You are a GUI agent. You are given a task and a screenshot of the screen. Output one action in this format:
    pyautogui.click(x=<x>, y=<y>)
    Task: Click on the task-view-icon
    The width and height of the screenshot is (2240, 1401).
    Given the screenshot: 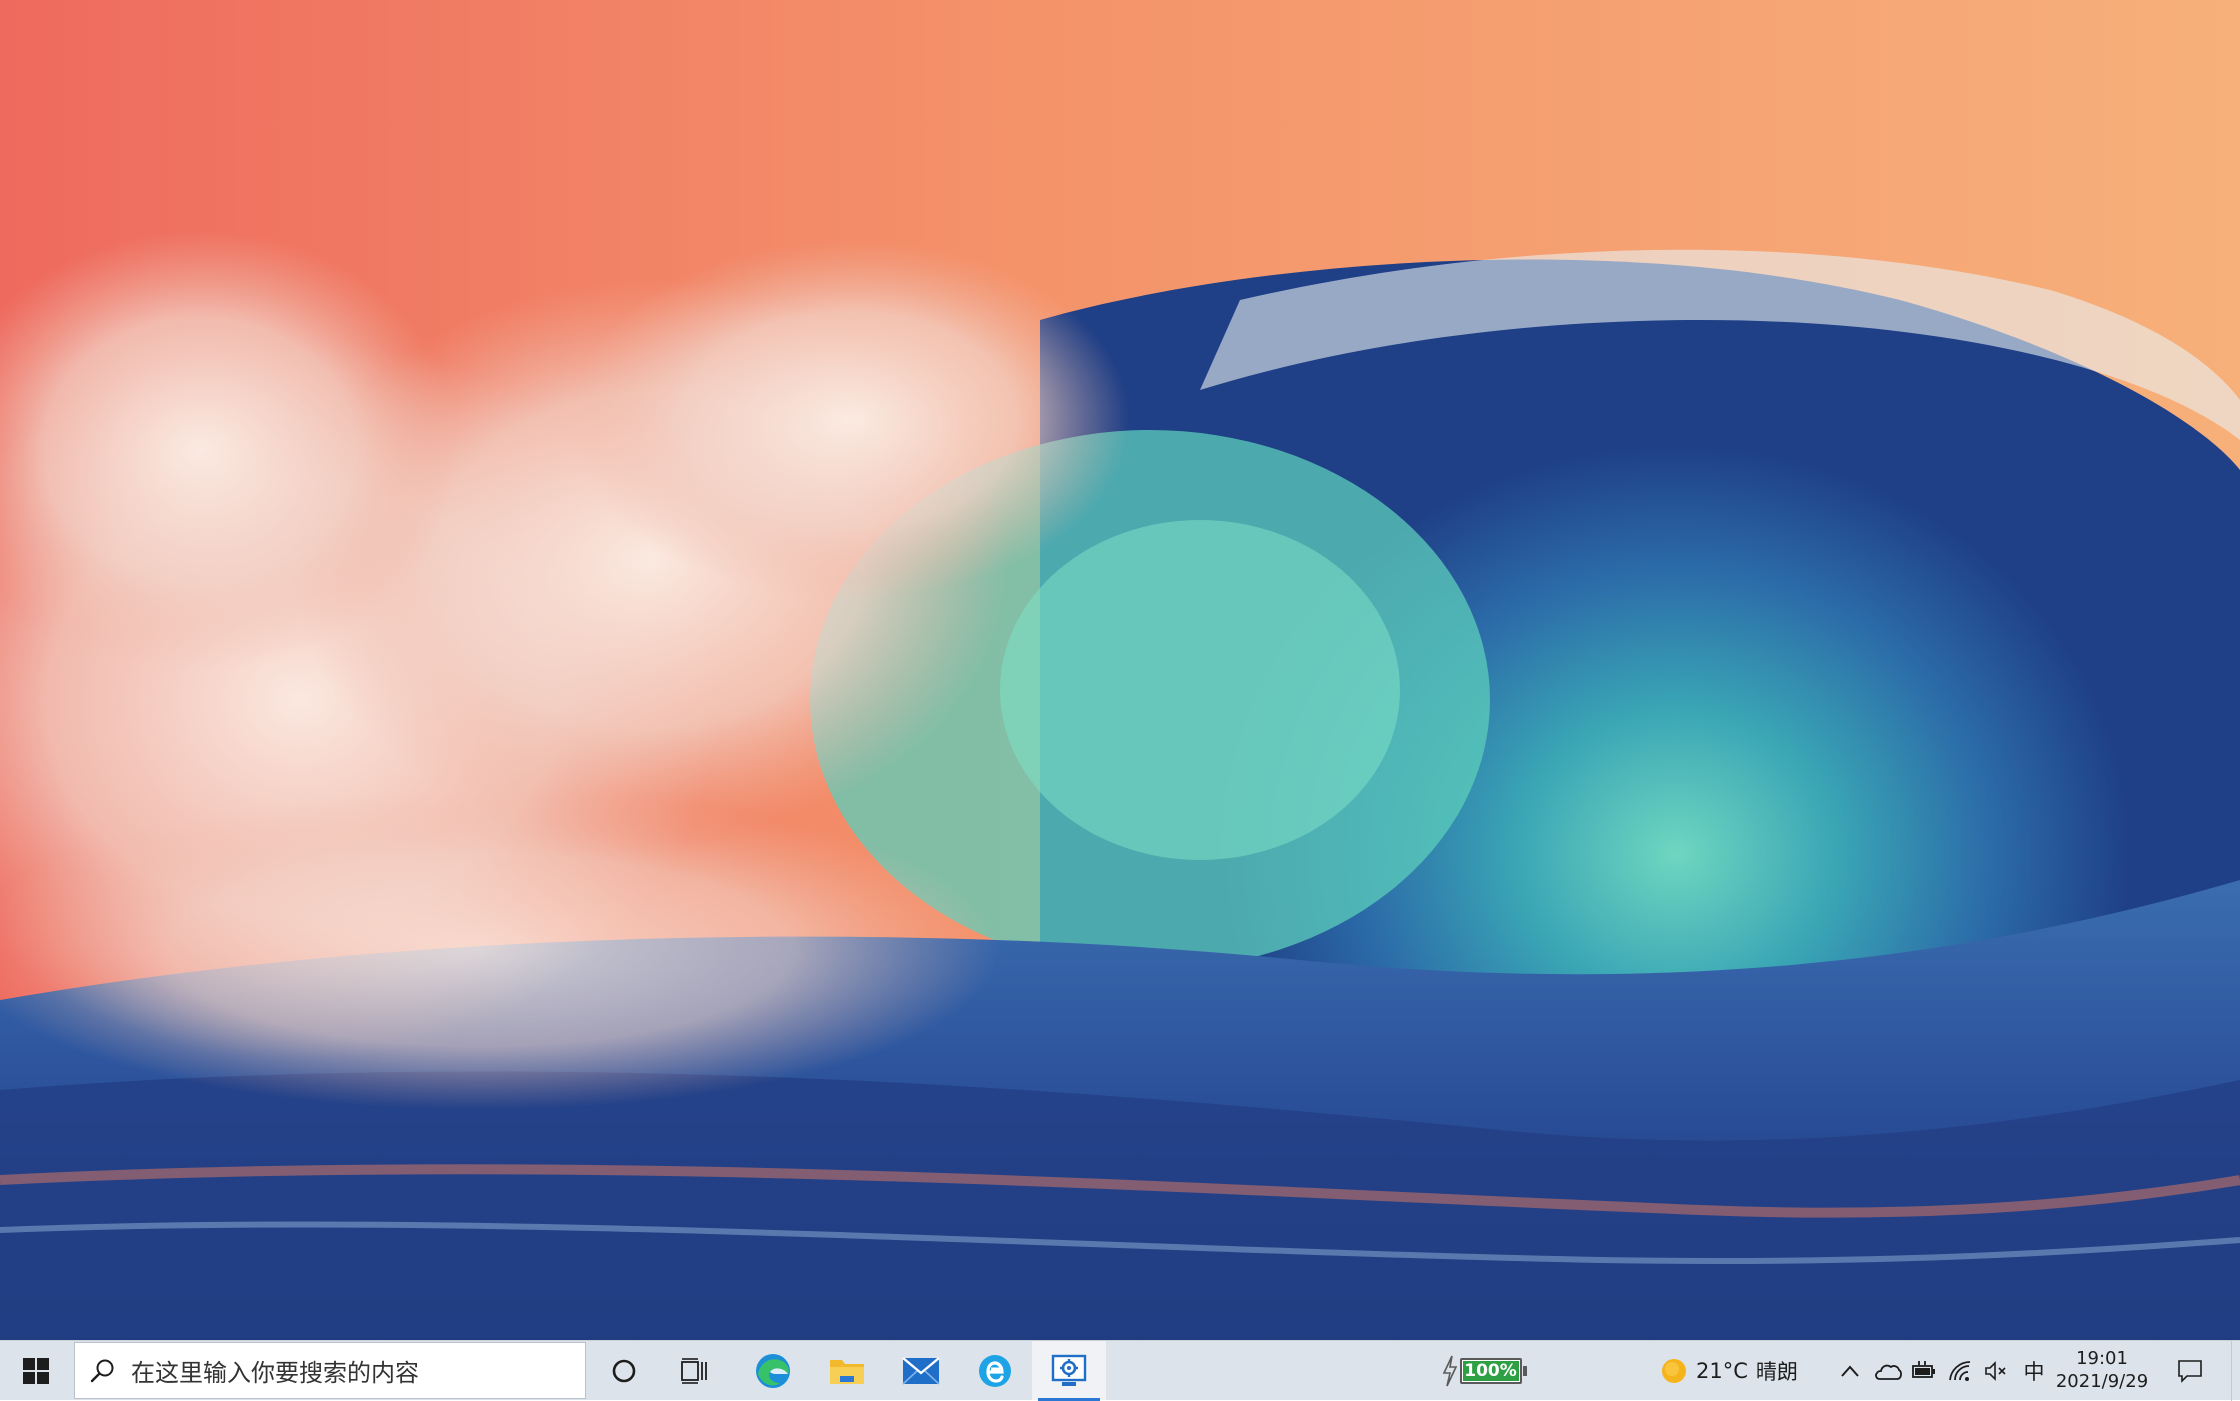 What is the action you would take?
    pyautogui.click(x=694, y=1371)
    